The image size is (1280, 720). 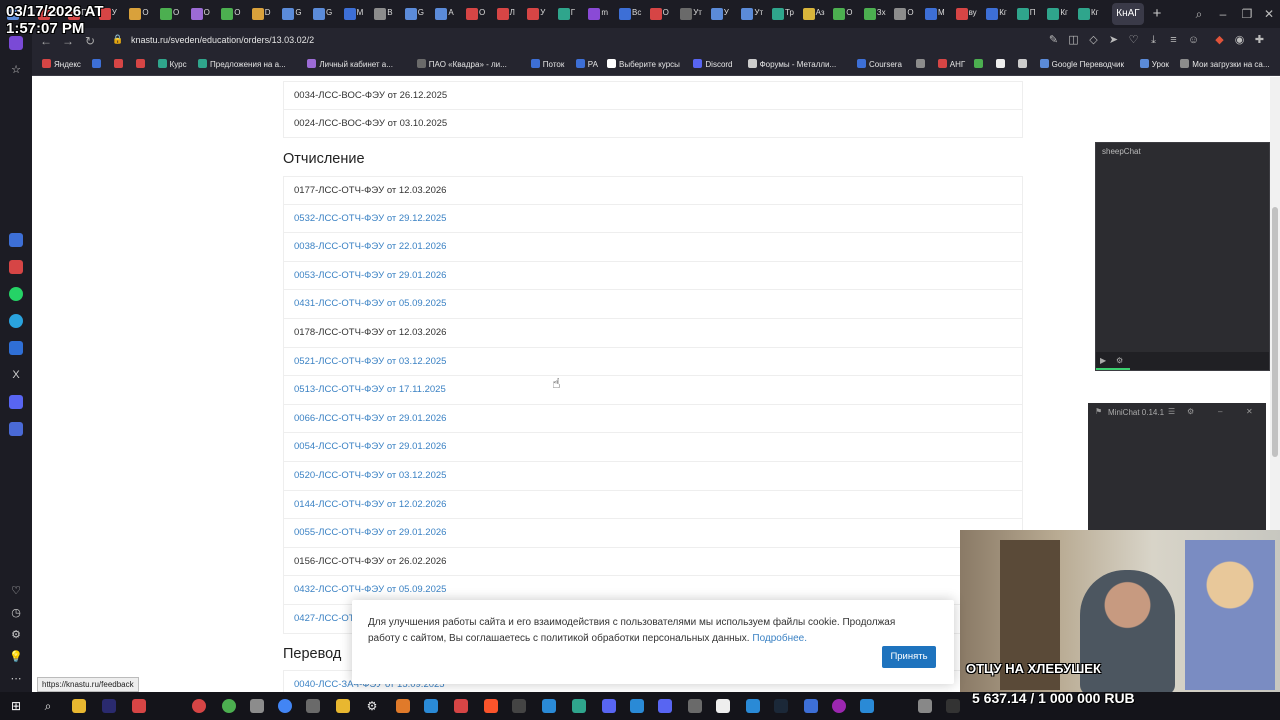 What do you see at coordinates (48, 706) in the screenshot?
I see `search-icon: ⌕` at bounding box center [48, 706].